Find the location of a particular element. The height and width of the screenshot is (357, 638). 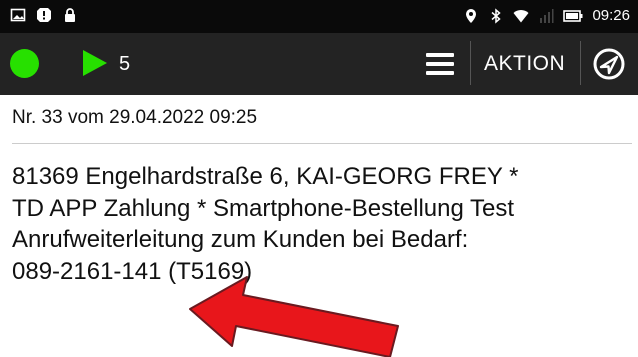

status-bar: 09:26 is located at coordinates (319, 16).